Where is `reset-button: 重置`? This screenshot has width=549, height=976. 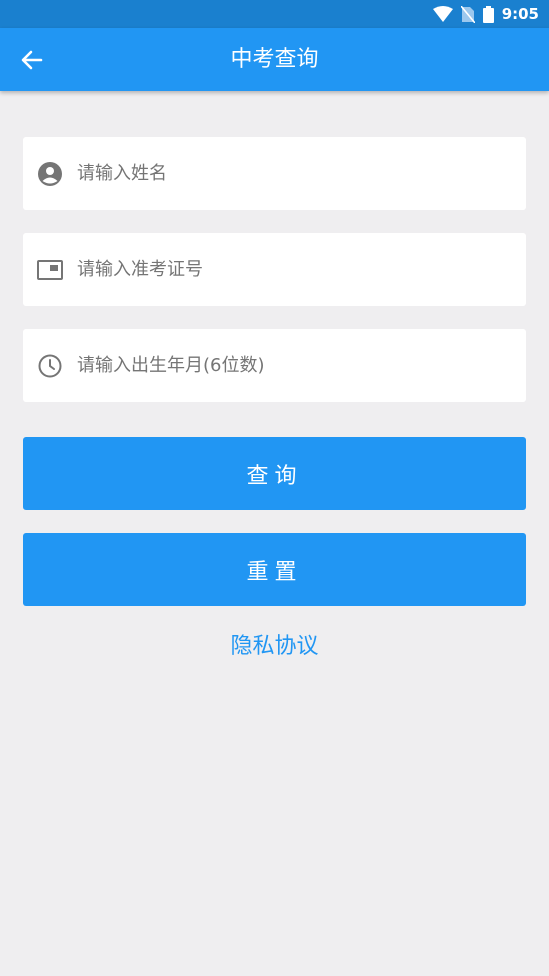 reset-button: 重置 is located at coordinates (274, 569).